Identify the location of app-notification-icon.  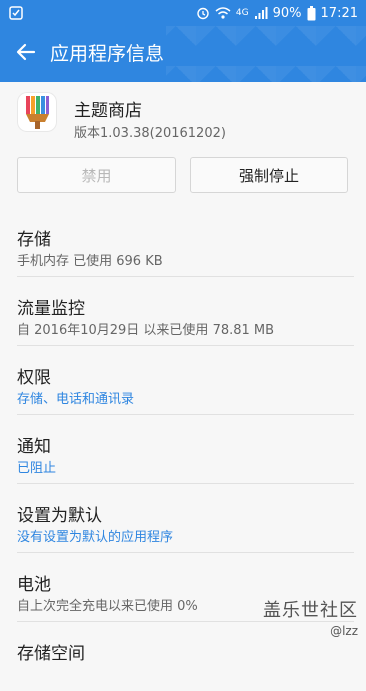
(16, 13).